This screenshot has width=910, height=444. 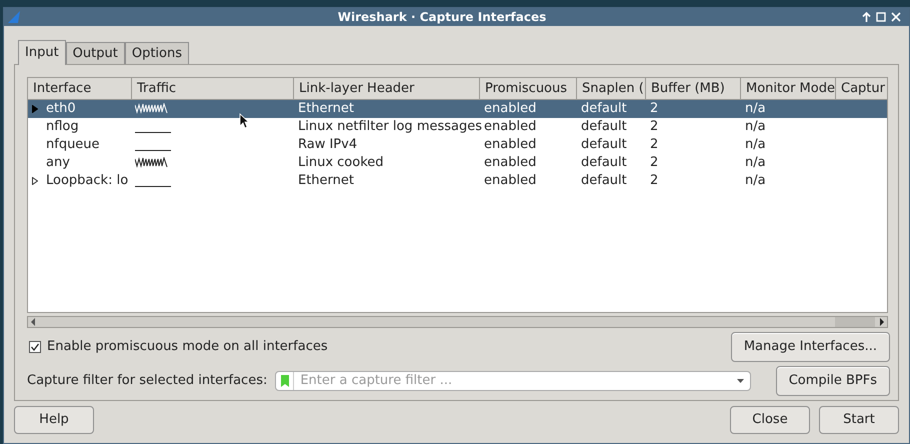 What do you see at coordinates (866, 17) in the screenshot?
I see `pin-icon` at bounding box center [866, 17].